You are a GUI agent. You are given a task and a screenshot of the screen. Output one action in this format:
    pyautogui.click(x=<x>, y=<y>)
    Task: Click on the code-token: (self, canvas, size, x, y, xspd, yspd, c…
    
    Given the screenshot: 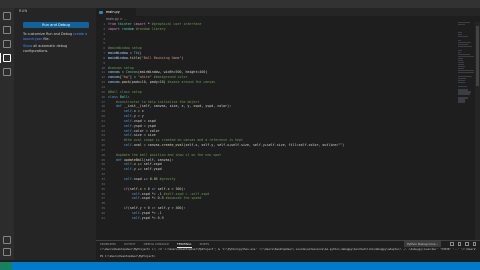 What is the action you would take?
    pyautogui.click(x=185, y=106)
    